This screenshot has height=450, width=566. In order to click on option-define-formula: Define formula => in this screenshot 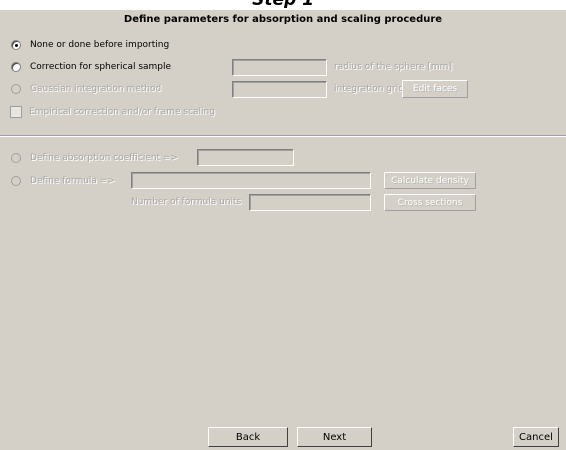, I will do `click(63, 181)`.